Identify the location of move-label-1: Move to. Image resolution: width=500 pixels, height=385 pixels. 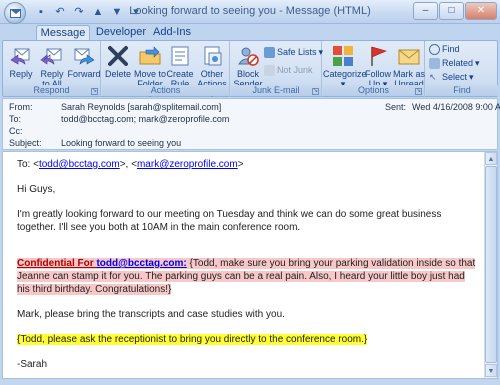
(150, 74).